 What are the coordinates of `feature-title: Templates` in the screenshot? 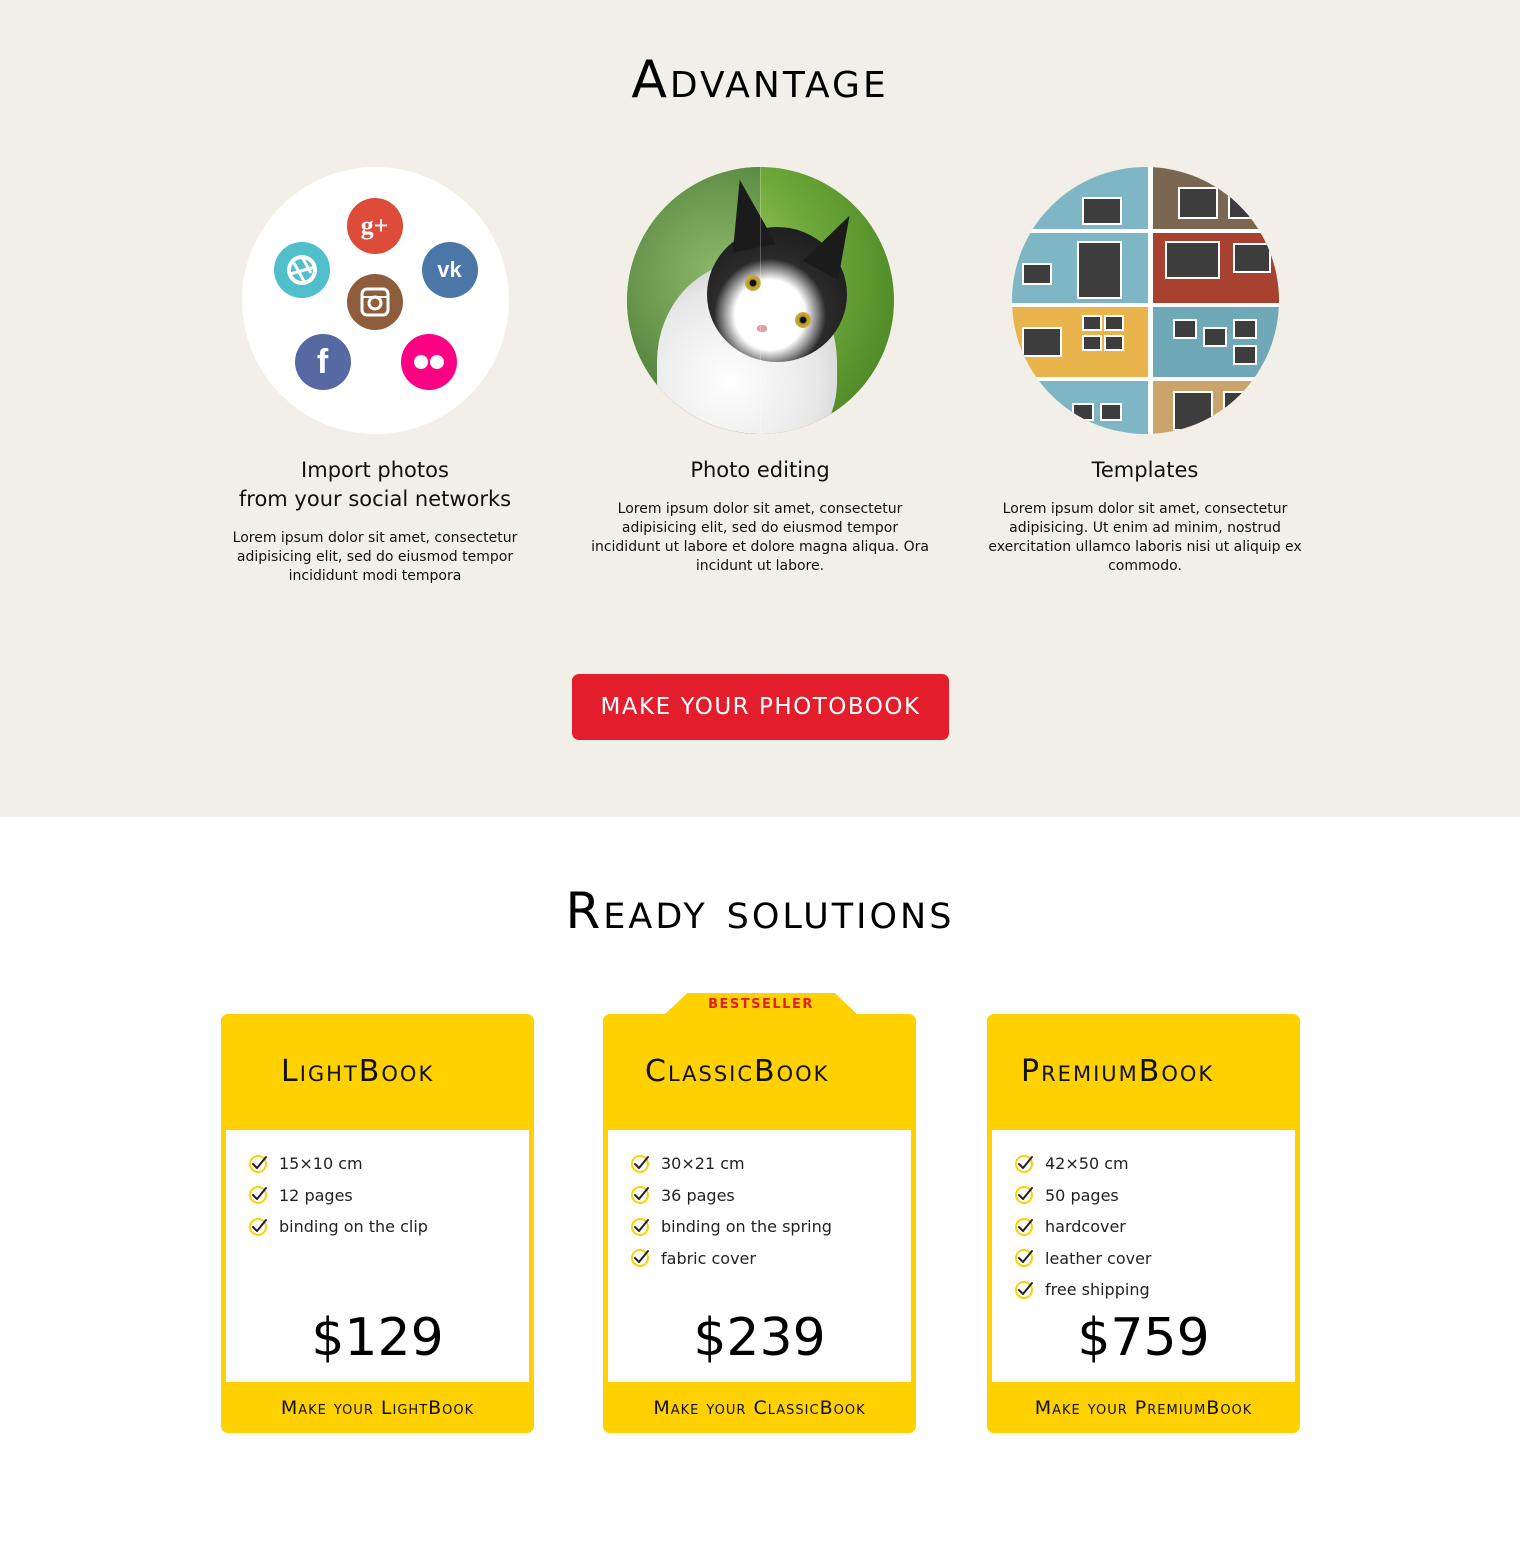 It's located at (1145, 470).